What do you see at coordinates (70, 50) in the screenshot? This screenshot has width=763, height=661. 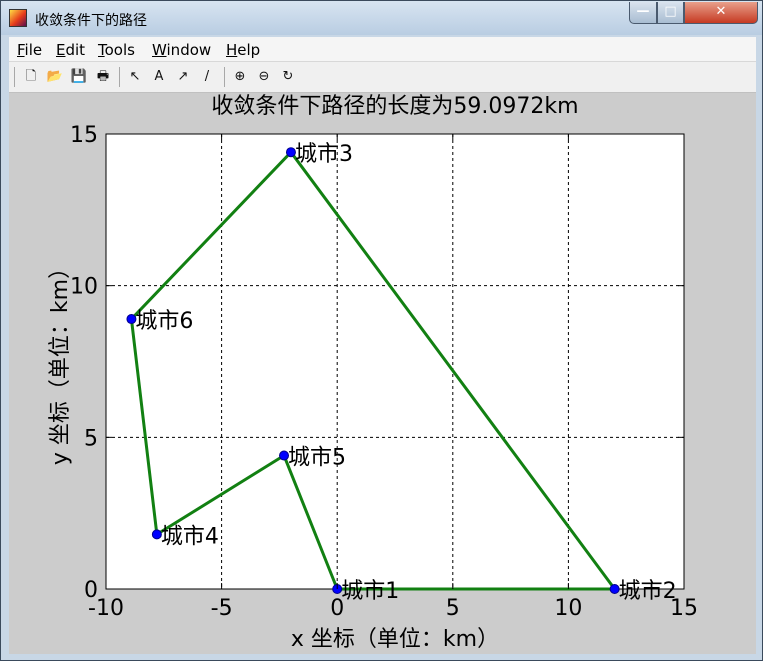 I see `menu-edit: Edit` at bounding box center [70, 50].